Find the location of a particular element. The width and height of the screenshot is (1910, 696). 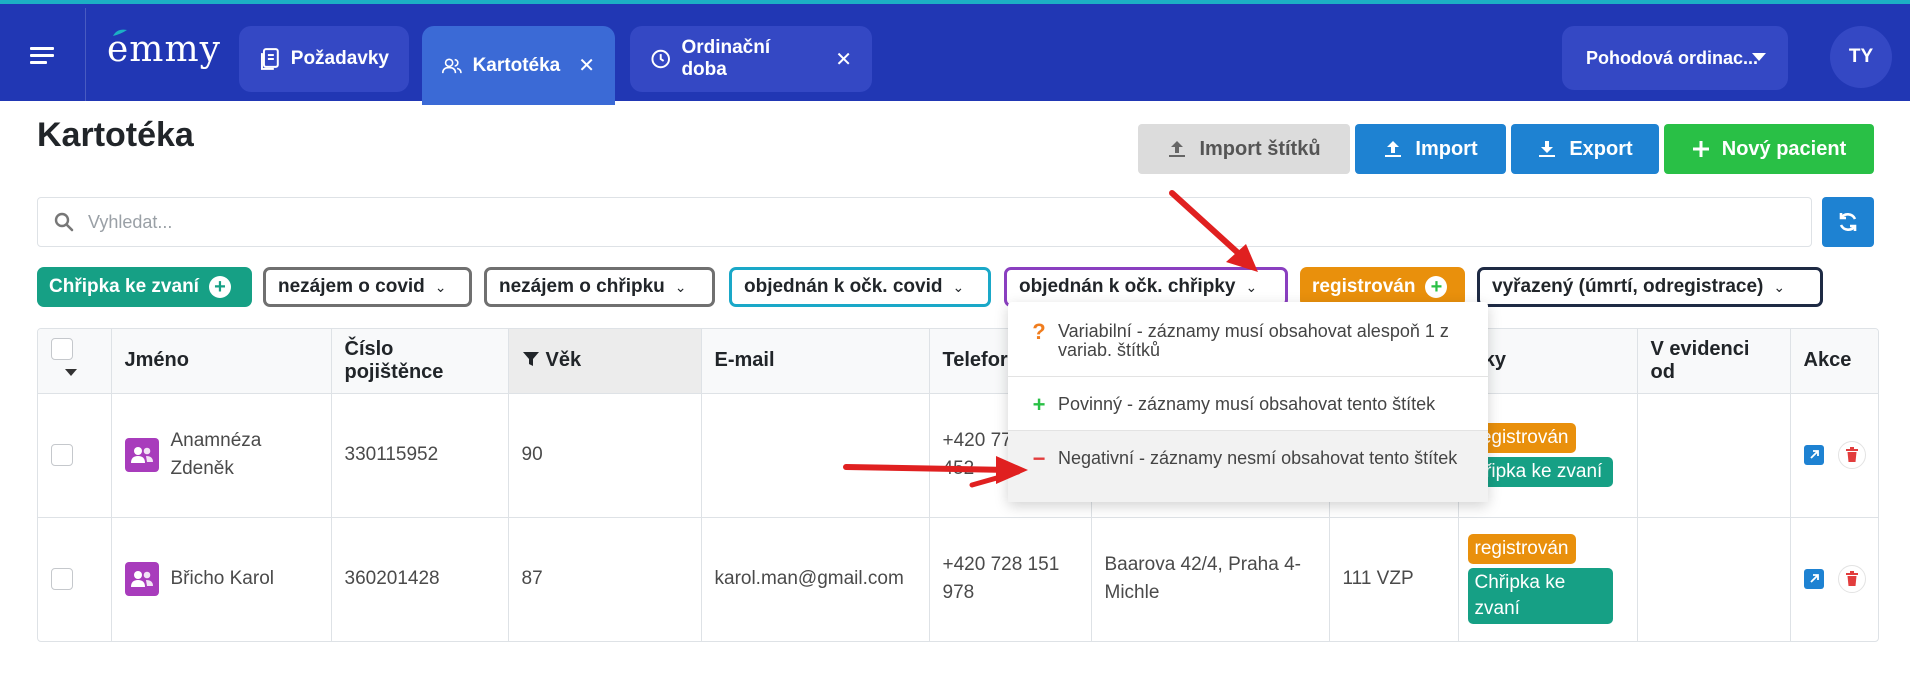

download-icon is located at coordinates (1547, 149).